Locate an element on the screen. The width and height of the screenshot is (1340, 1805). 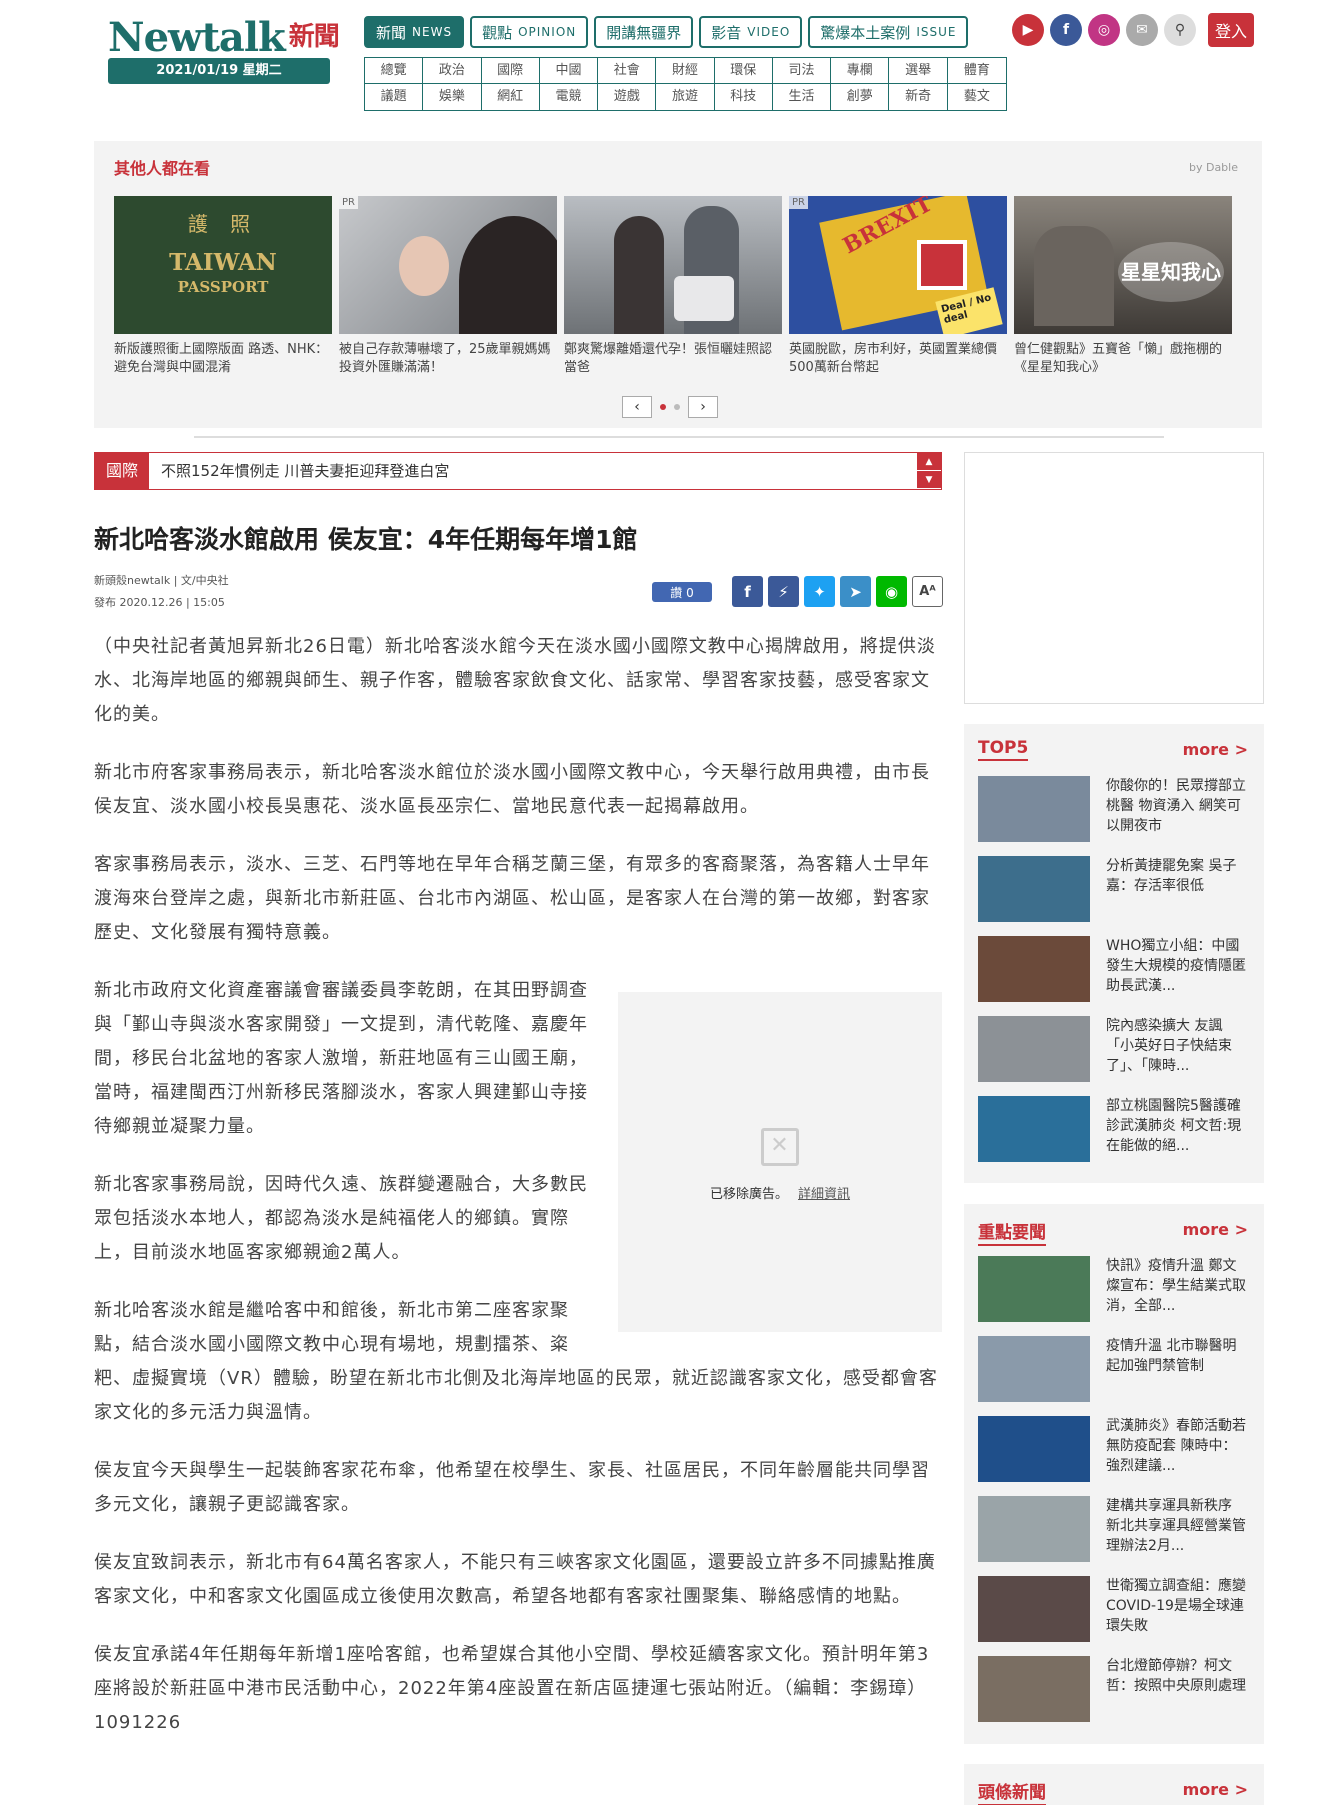
card-title: 鄭爽驚爆離婚還代孕！張恒曬娃照認當爸 is located at coordinates (668, 358).